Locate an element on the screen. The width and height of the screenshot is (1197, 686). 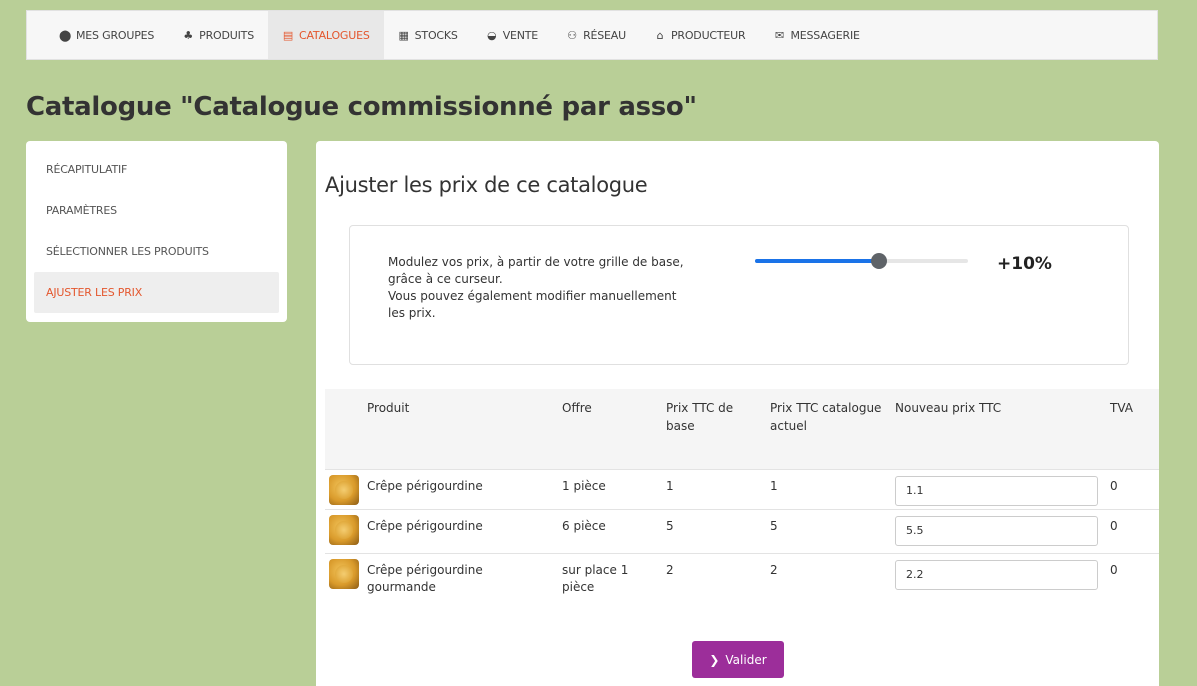
nav-label: CATALOGUES is located at coordinates (334, 35).